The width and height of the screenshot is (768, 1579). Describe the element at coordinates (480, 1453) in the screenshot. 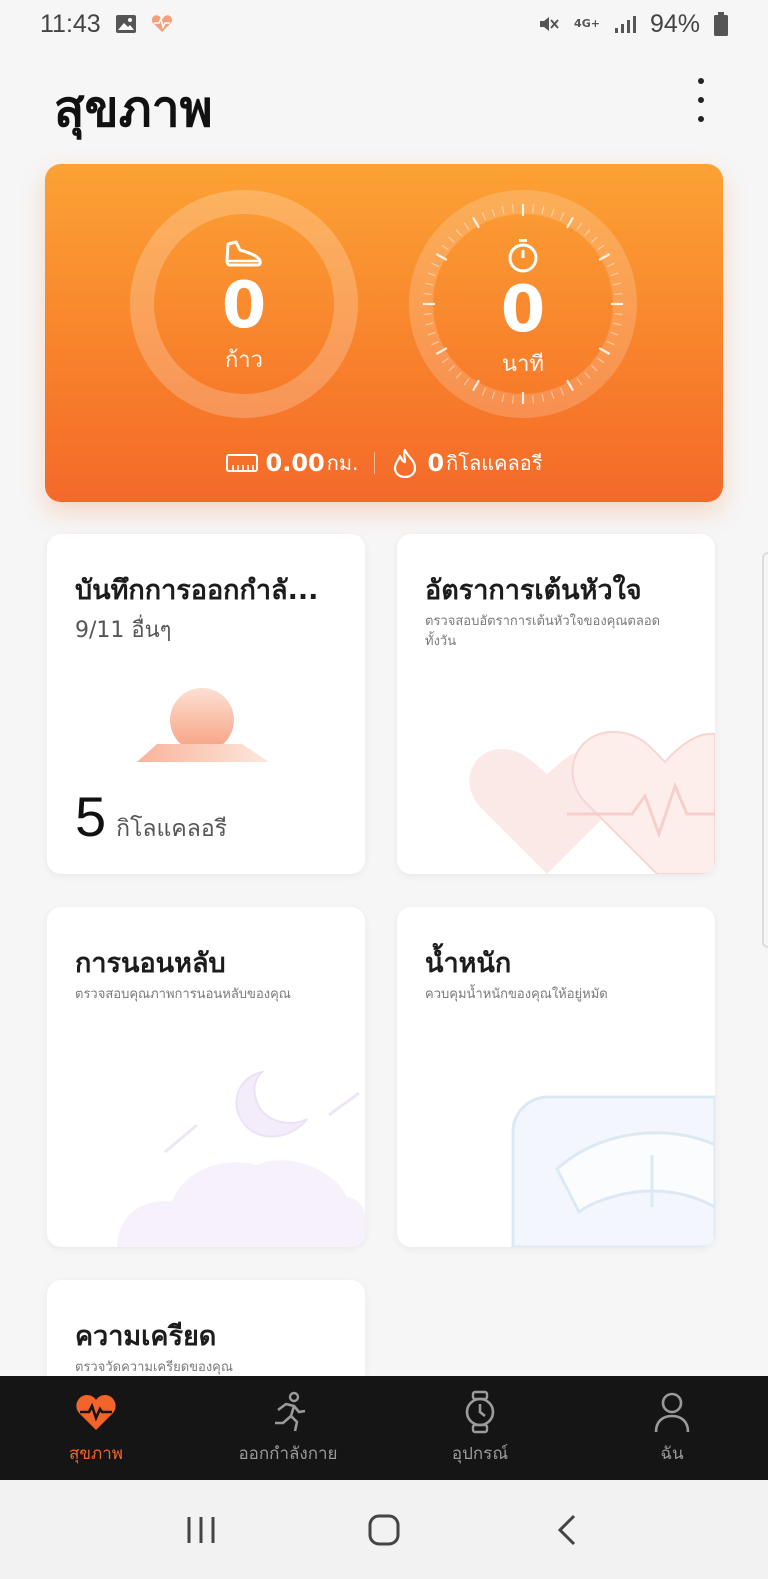

I see `nav-devices-label: อุปกรณ์` at that location.